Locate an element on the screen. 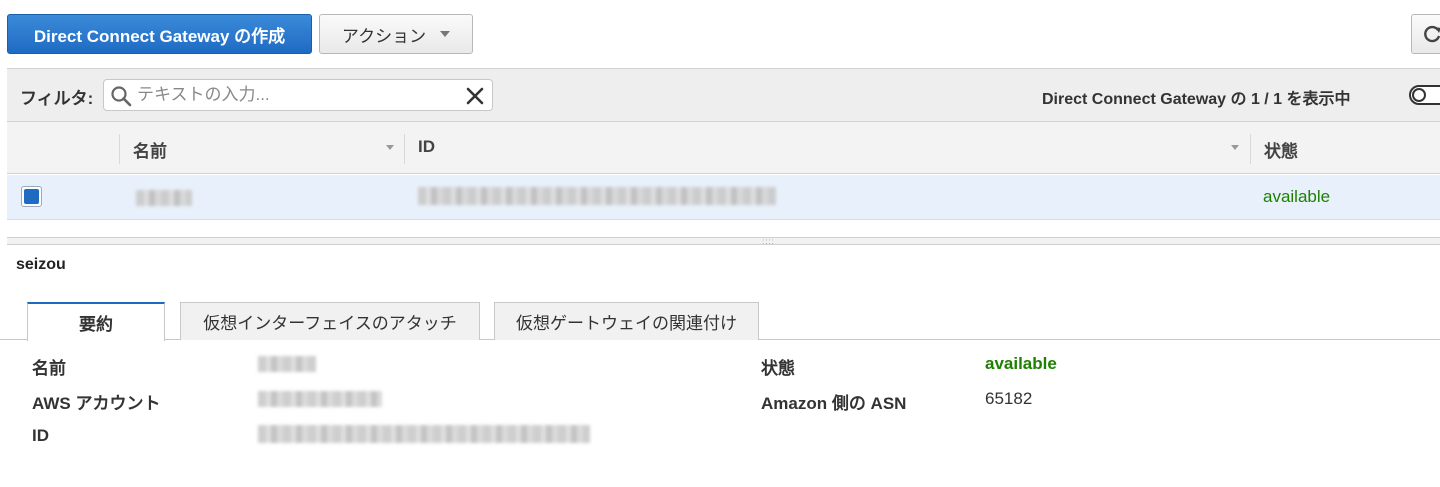 This screenshot has width=1440, height=487. redacted-name-value is located at coordinates (287, 364).